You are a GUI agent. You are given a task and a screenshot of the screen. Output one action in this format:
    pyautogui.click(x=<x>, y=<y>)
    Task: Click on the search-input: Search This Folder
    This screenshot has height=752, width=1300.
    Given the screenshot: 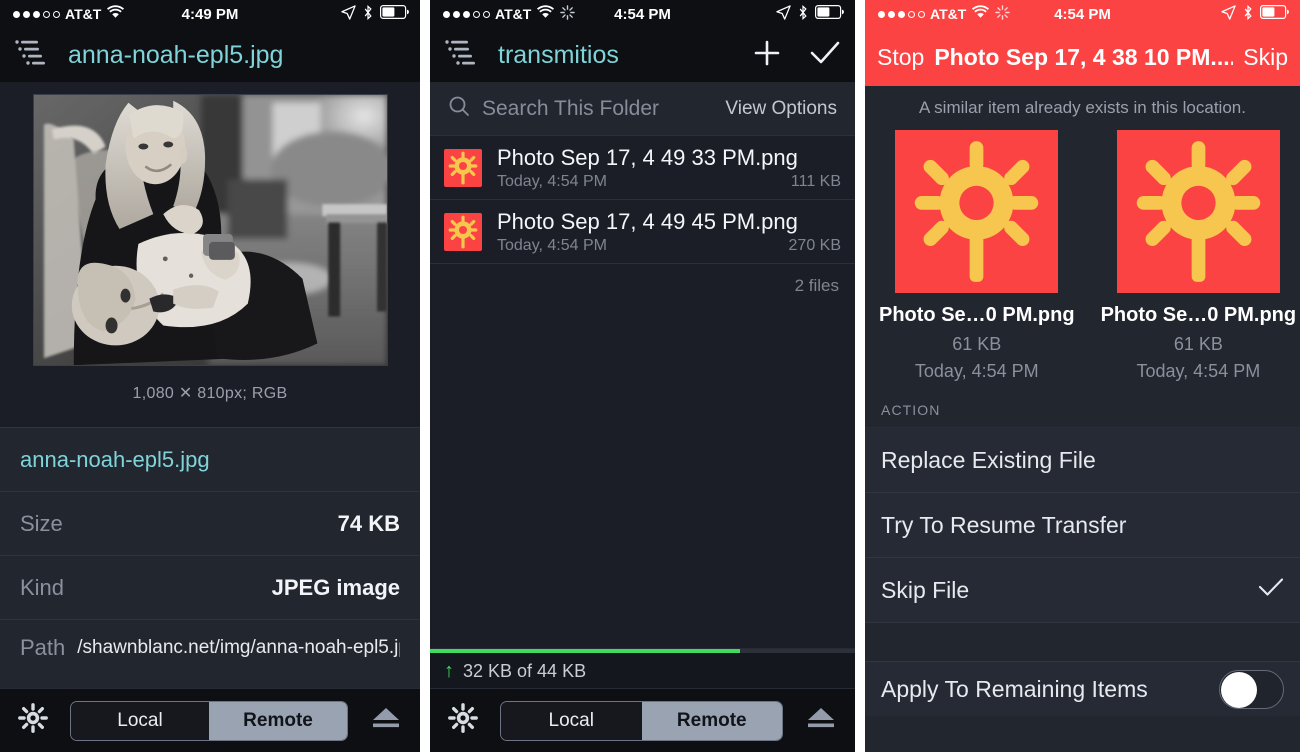 What is the action you would take?
    pyautogui.click(x=570, y=109)
    